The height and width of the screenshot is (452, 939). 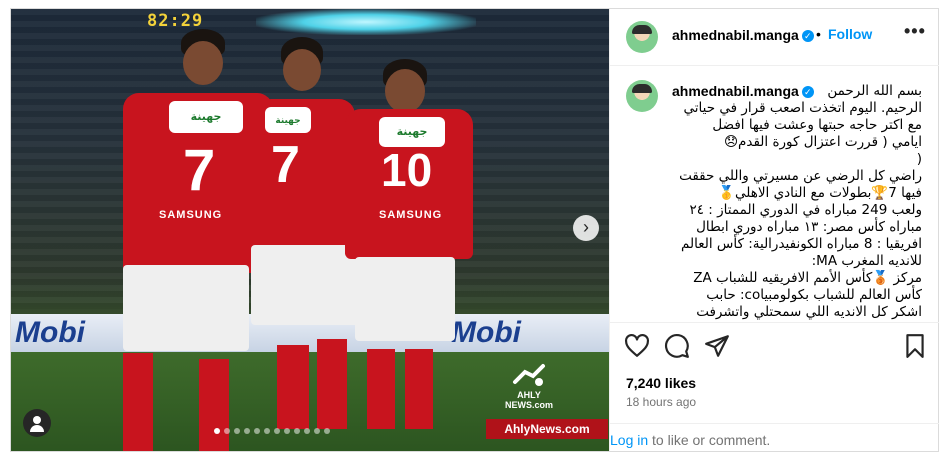 I want to click on caption-line: الرحيم. اليوم اتخذت اصعب قرار في حياتي, so click(x=802, y=108).